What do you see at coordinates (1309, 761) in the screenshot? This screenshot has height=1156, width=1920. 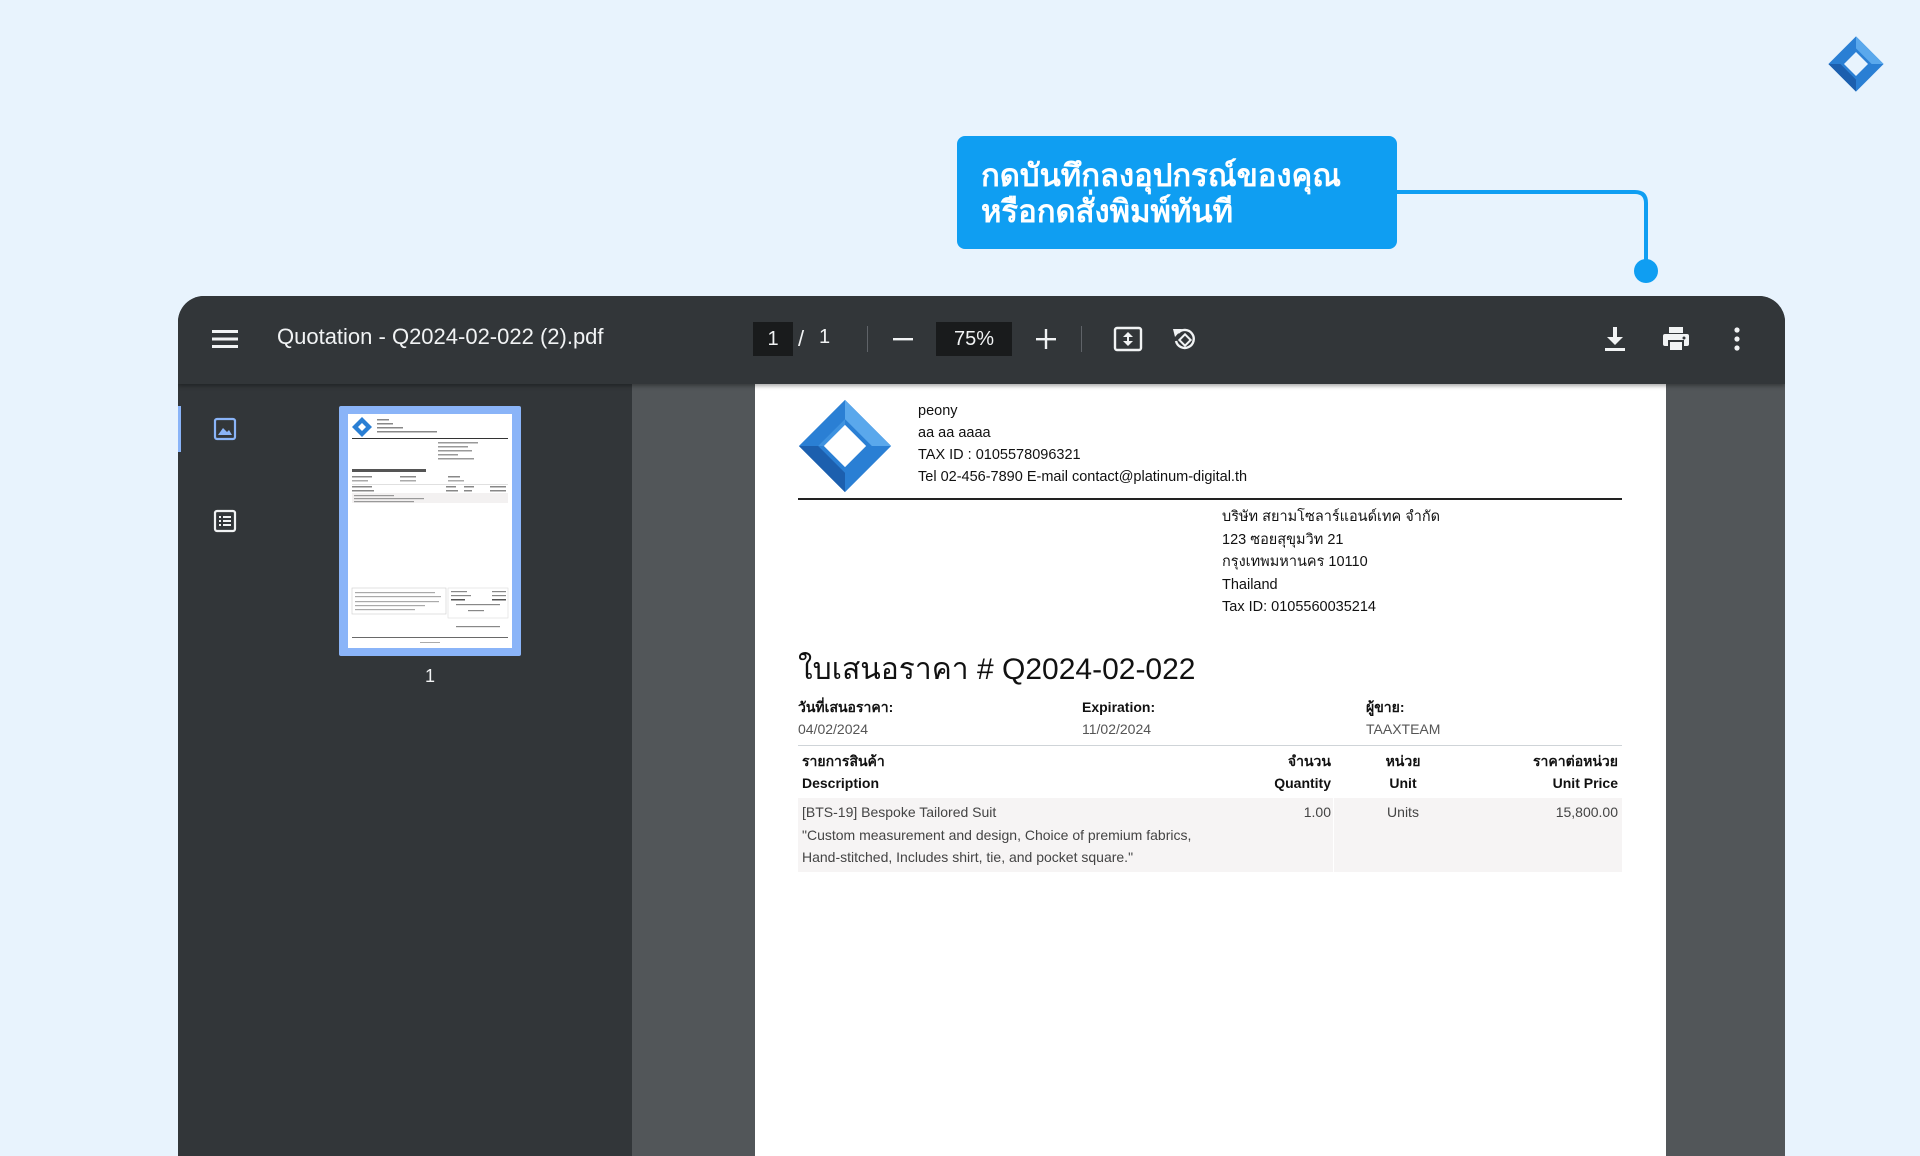 I see `header-thai: จำนวน` at bounding box center [1309, 761].